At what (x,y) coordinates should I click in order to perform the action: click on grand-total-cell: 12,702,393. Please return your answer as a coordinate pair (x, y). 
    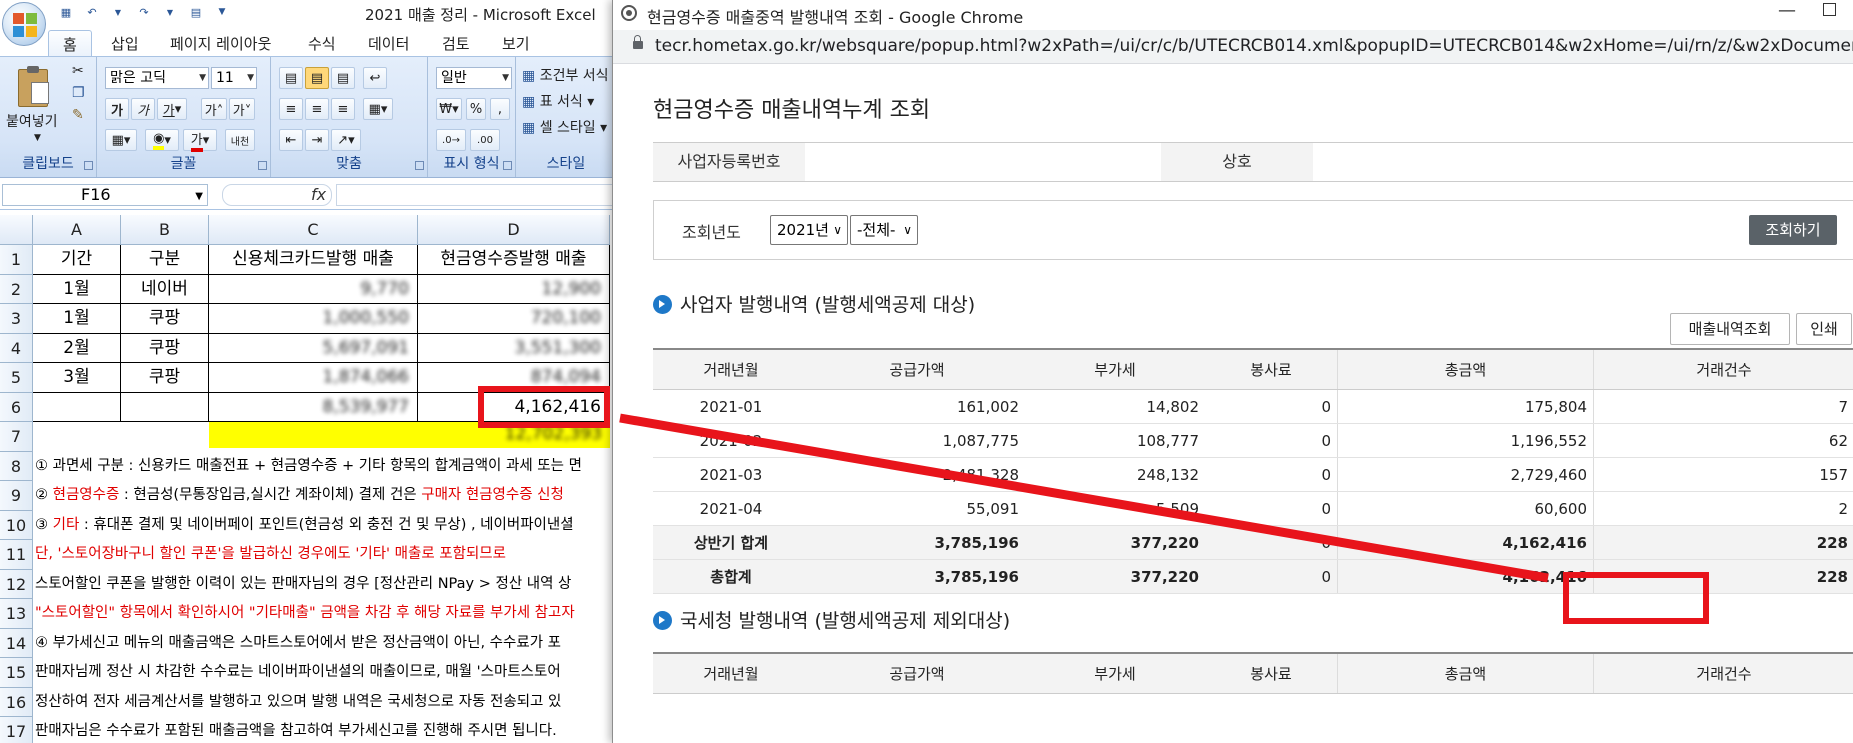
    Looking at the image, I should click on (409, 435).